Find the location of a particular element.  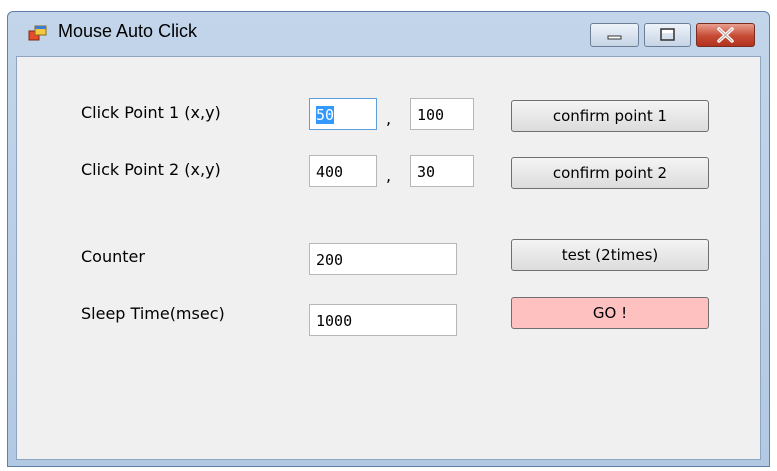

maximize-icon is located at coordinates (667, 34).